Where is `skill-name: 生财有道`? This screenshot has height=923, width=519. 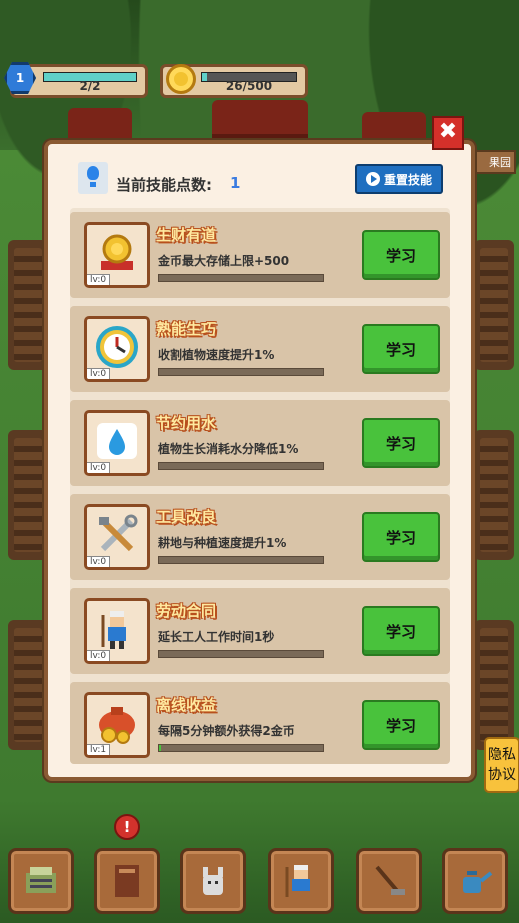 skill-name: 生财有道 is located at coordinates (186, 235).